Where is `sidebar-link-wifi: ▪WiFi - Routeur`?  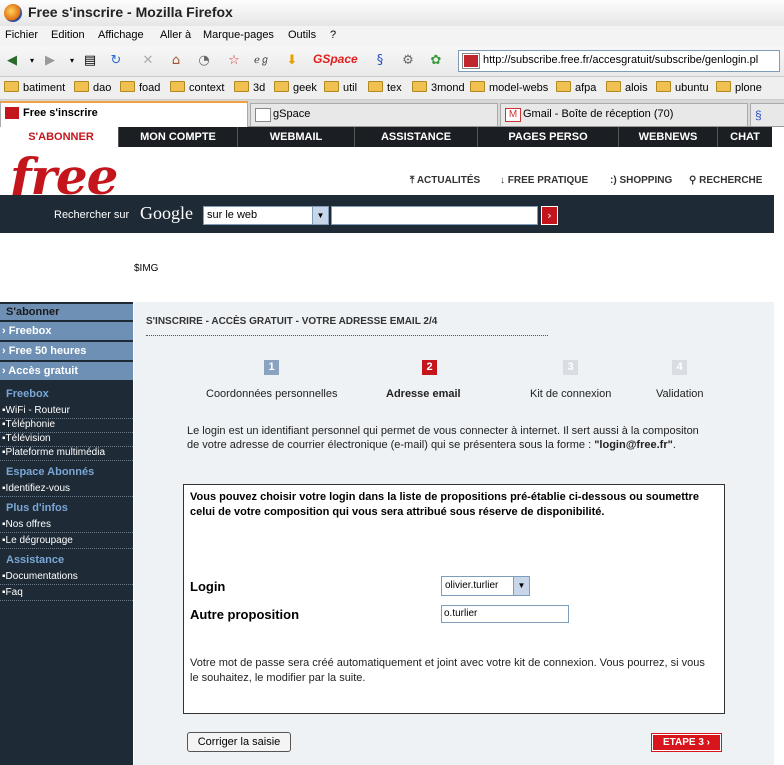 sidebar-link-wifi: ▪WiFi - Routeur is located at coordinates (67, 411).